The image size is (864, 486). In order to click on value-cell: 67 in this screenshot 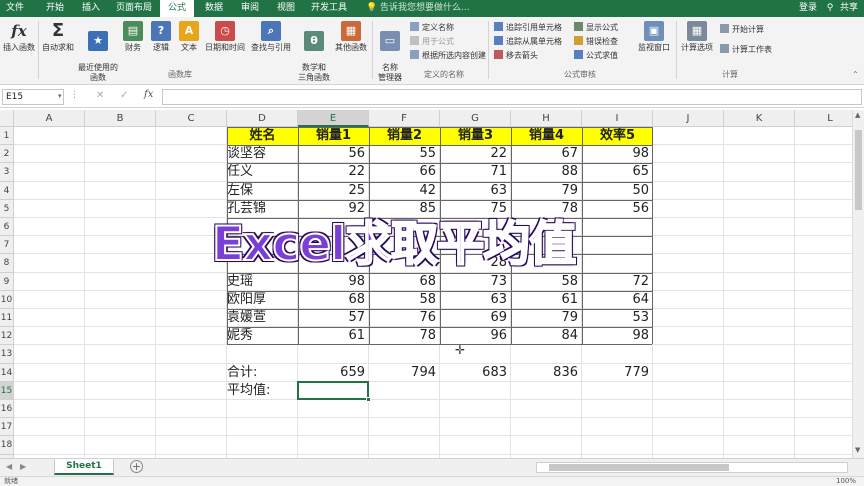, I will do `click(546, 154)`.